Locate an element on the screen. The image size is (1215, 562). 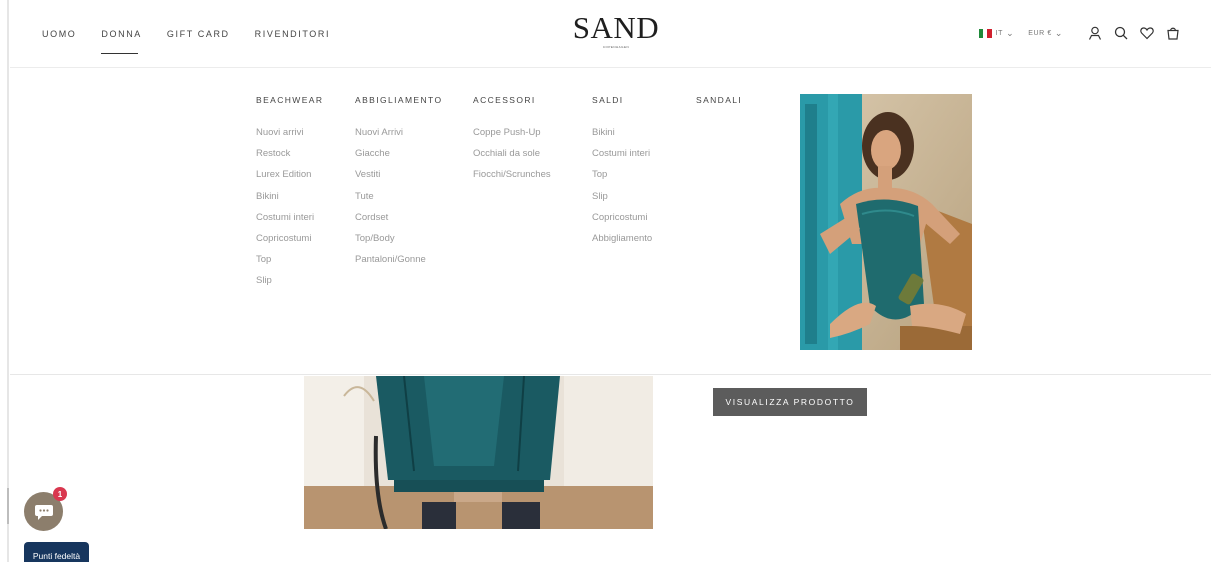
menu-link: Lurex Edition is located at coordinates (289, 174).